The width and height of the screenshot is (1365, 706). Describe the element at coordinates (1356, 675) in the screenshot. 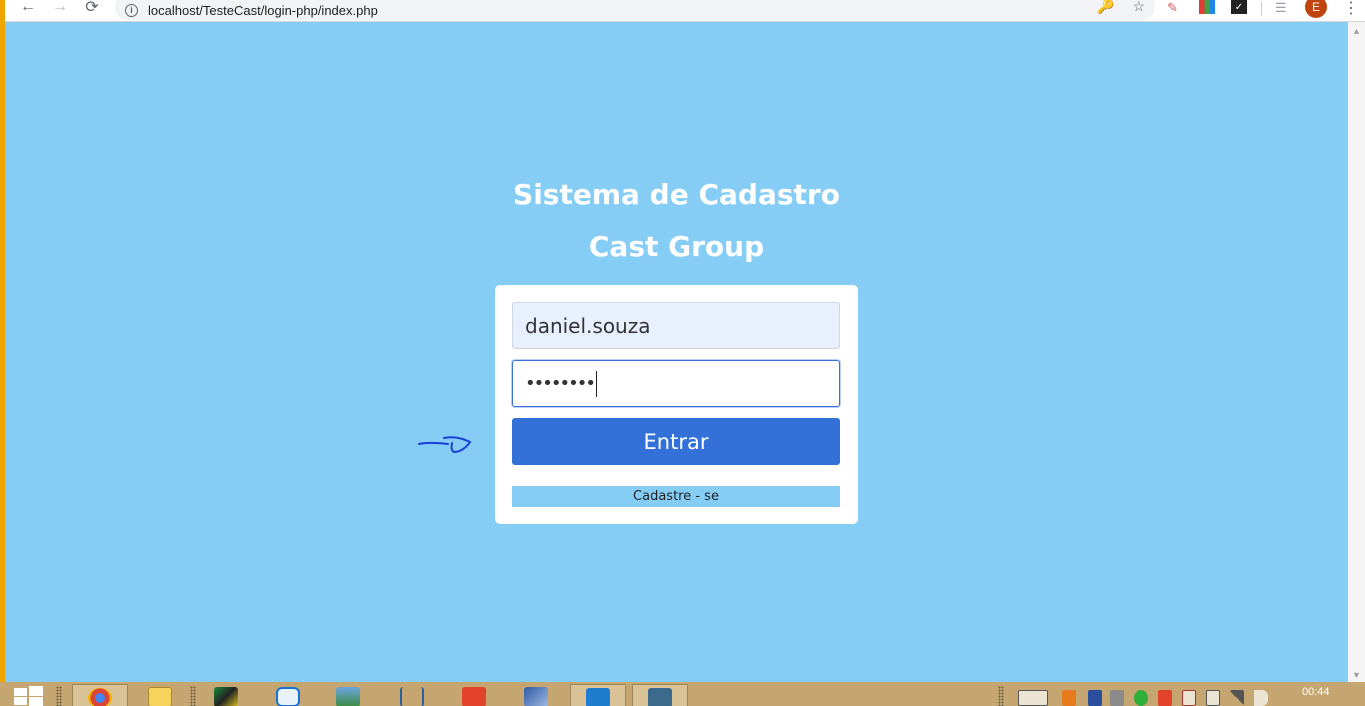

I see `scroll-down-icon: ▼` at that location.